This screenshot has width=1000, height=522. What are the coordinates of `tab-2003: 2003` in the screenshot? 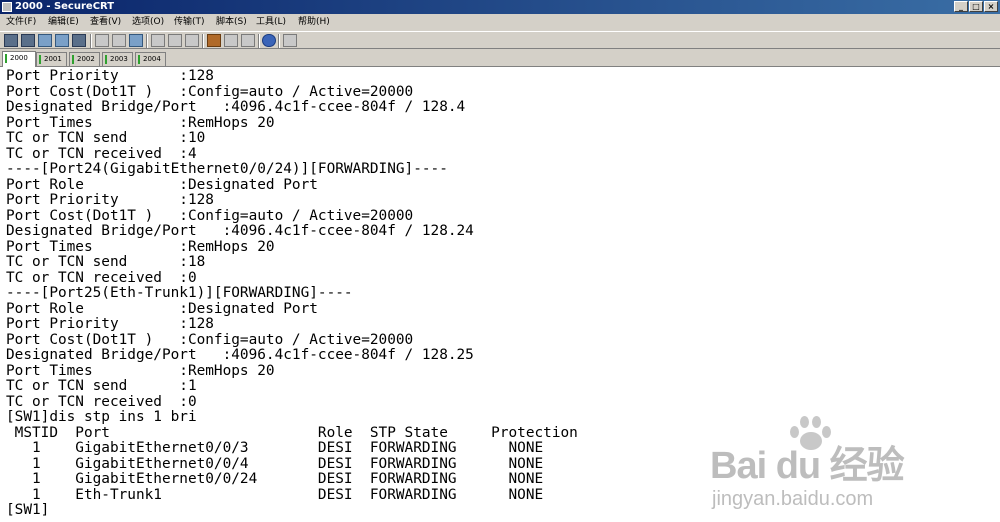 It's located at (117, 59).